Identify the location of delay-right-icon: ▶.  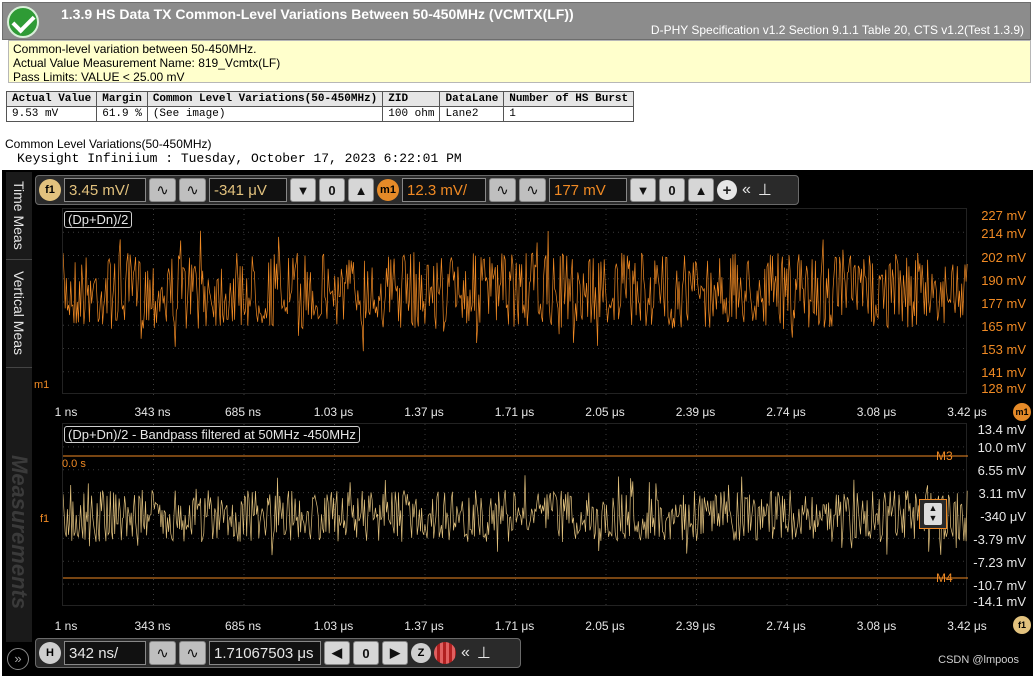
(395, 653).